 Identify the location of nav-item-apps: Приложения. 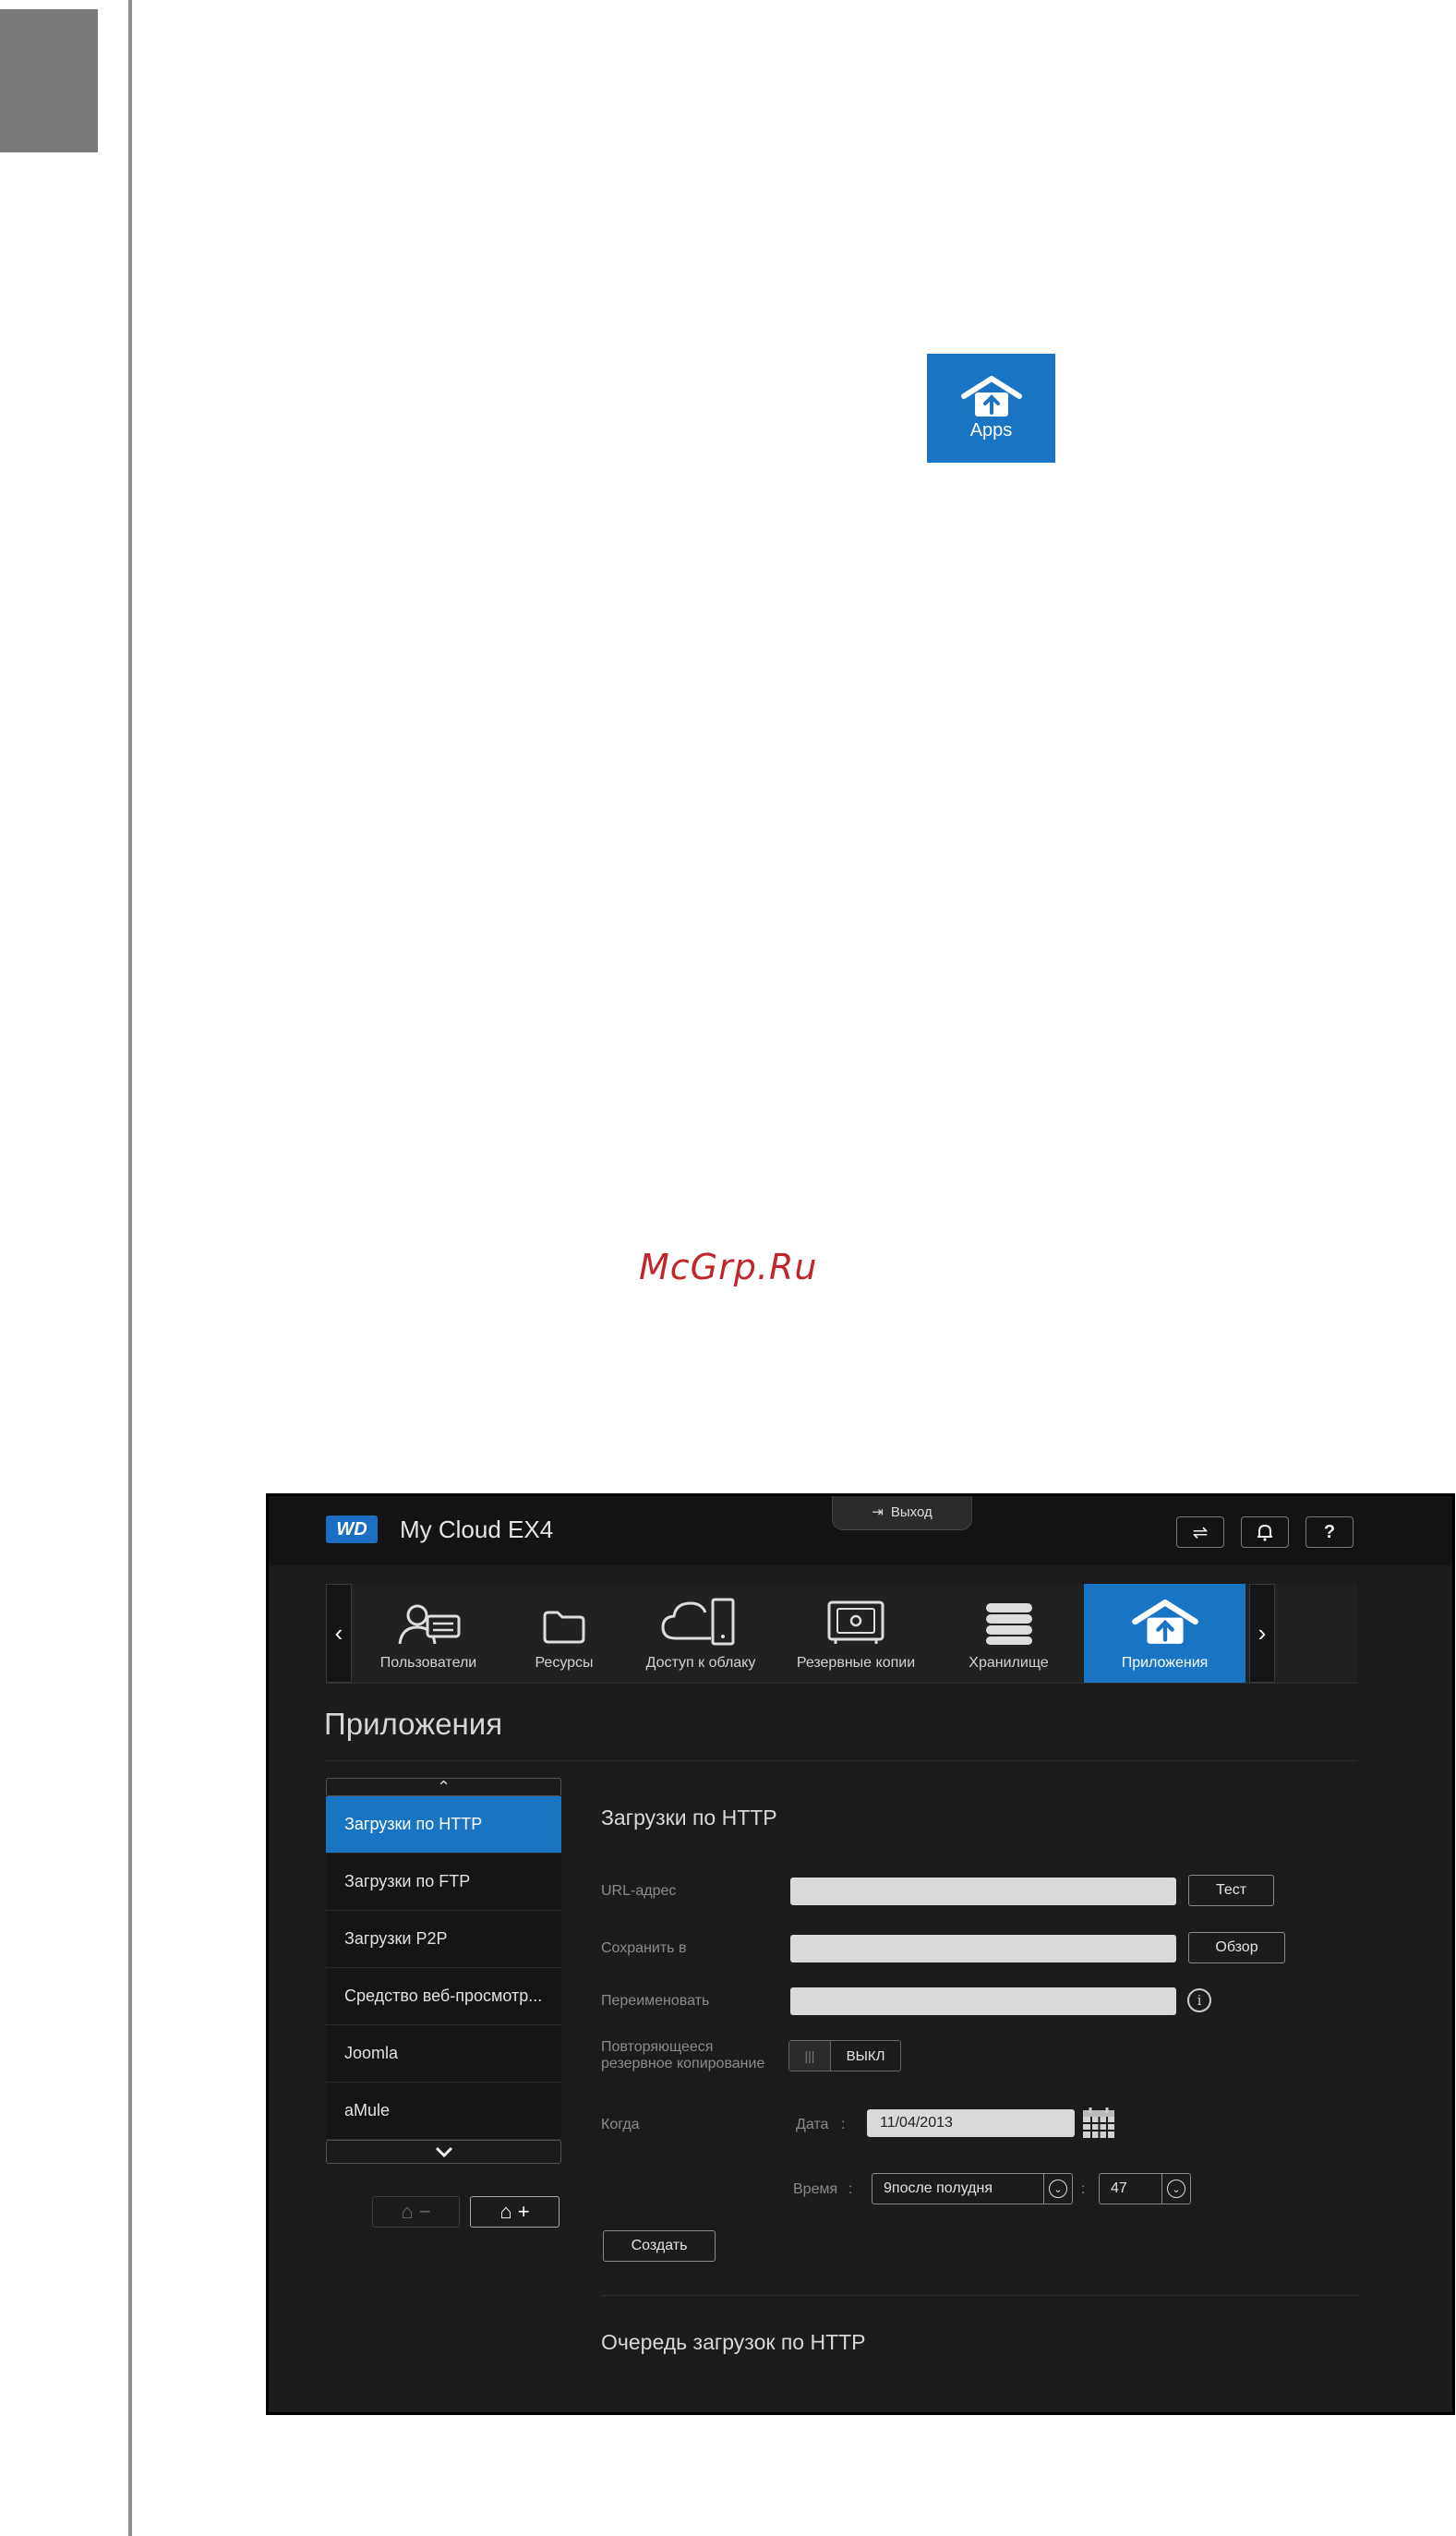
(1164, 1633).